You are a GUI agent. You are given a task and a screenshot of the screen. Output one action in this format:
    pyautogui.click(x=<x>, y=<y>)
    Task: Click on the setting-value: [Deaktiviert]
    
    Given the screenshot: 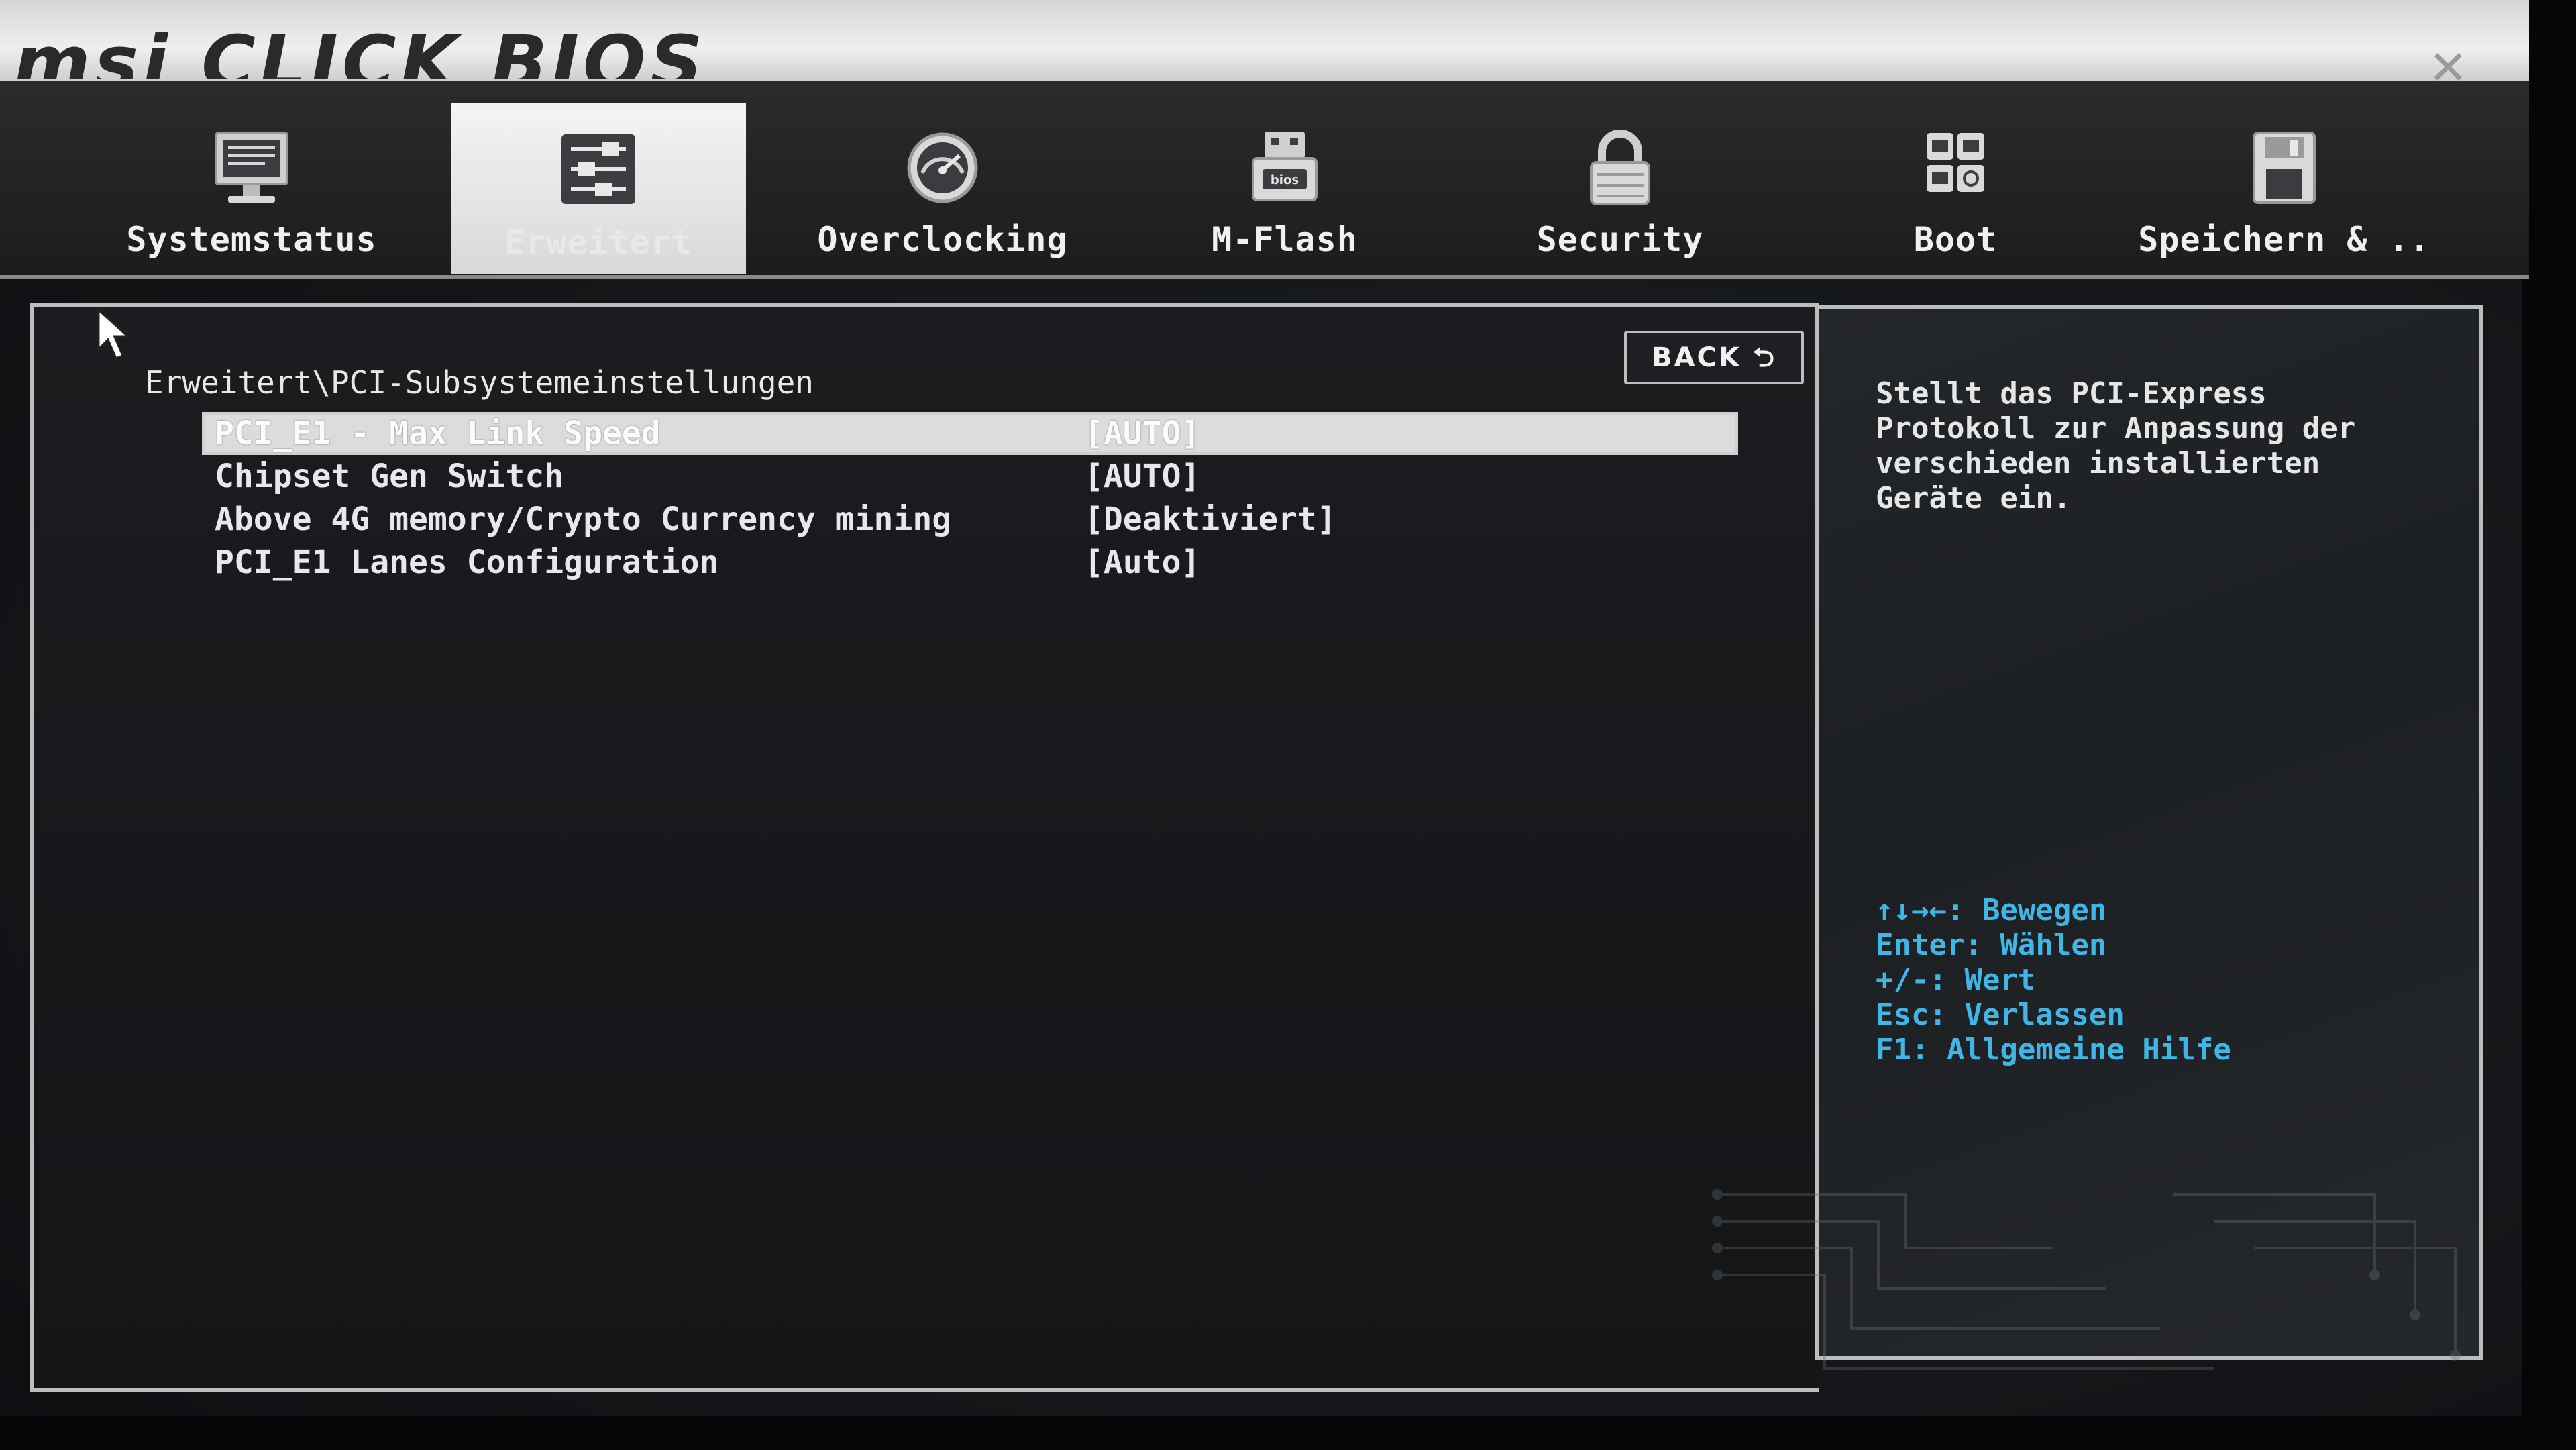 What is the action you would take?
    pyautogui.click(x=1210, y=519)
    